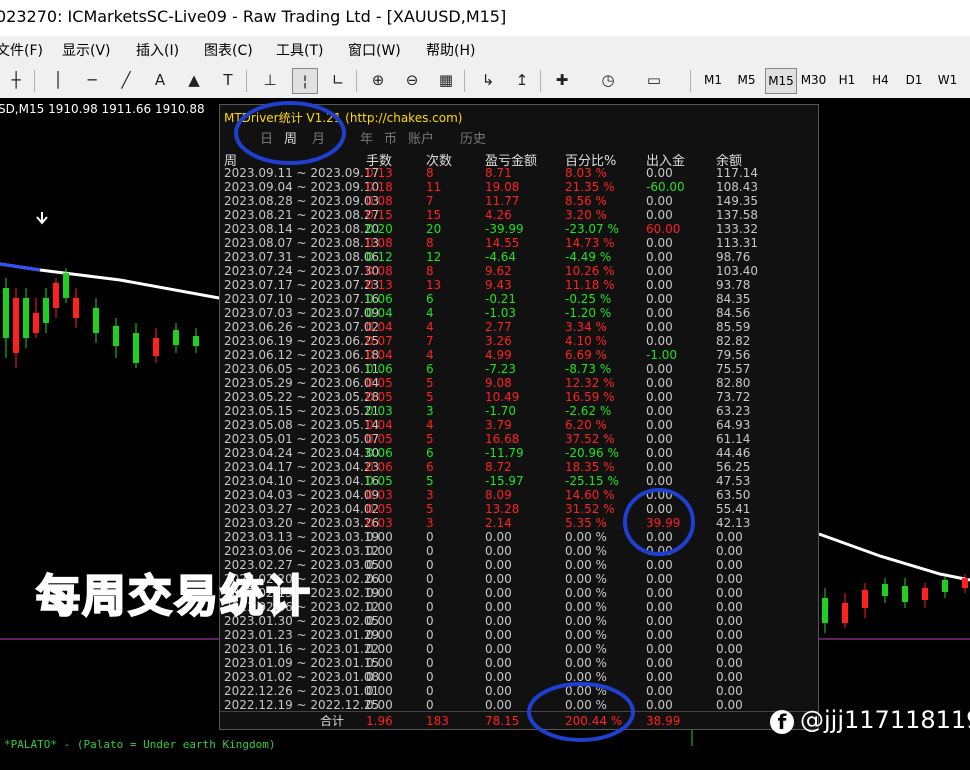 This screenshot has height=770, width=970. I want to click on chart-shift-icon: ↥, so click(522, 80).